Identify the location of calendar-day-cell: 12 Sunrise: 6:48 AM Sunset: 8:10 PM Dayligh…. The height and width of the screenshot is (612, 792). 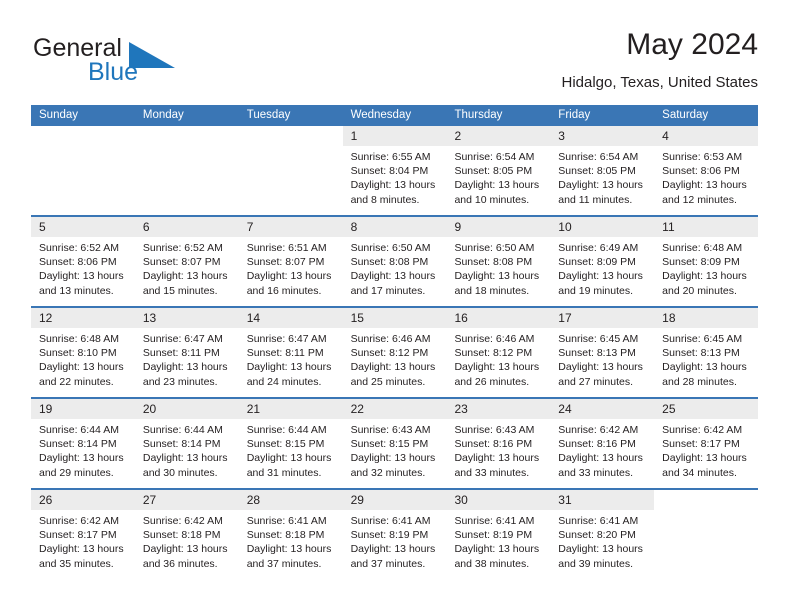
(83, 352).